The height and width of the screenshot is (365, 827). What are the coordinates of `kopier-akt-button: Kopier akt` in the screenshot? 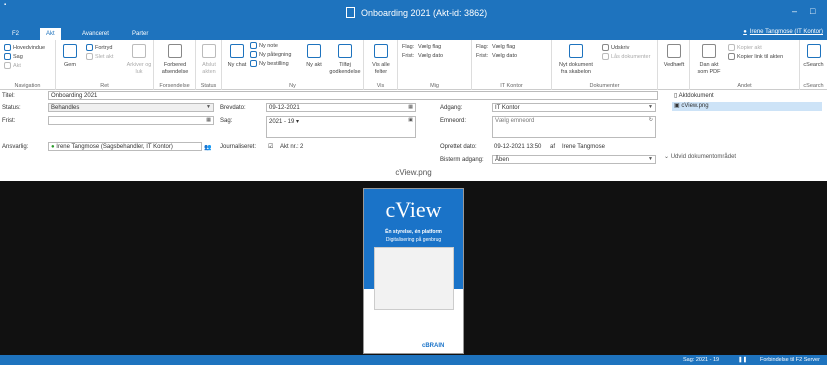 It's located at (745, 48).